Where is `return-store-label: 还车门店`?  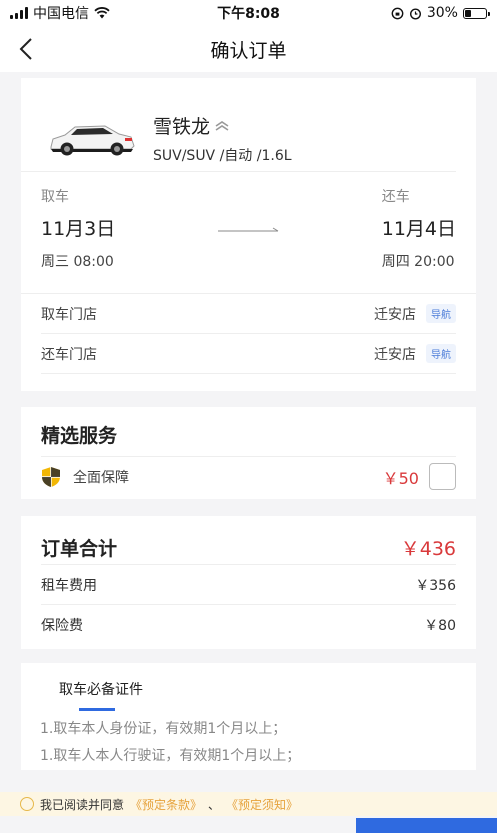 return-store-label: 还车门店 is located at coordinates (69, 354).